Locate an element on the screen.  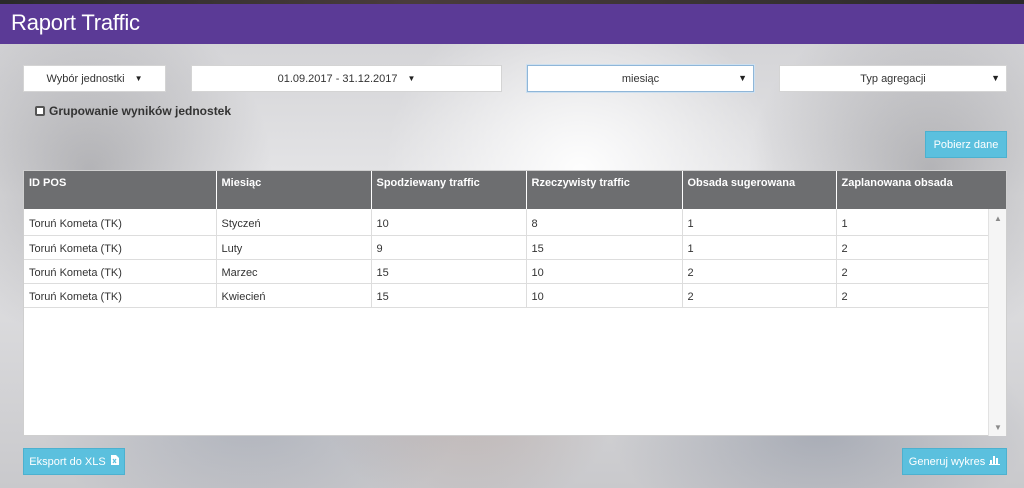
table-cell: 9 is located at coordinates (449, 247).